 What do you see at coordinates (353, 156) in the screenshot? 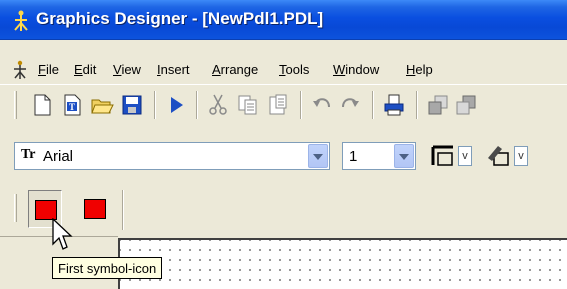
I see `font-size-value: 1` at bounding box center [353, 156].